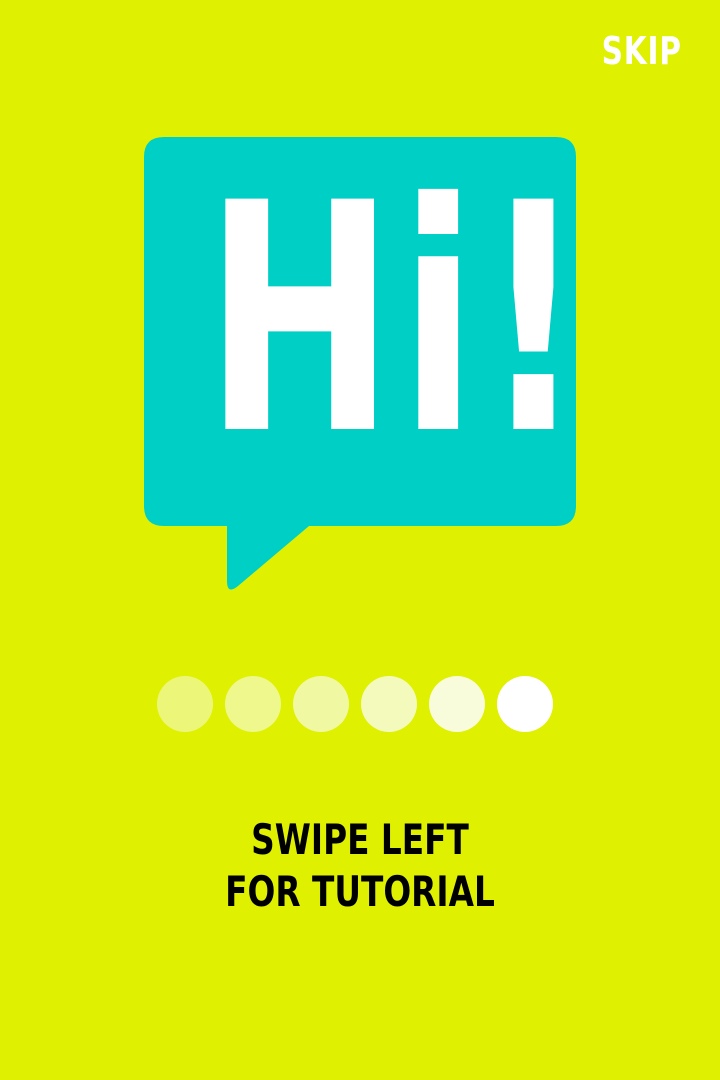 Image resolution: width=720 pixels, height=1080 pixels. What do you see at coordinates (360, 866) in the screenshot?
I see `swipe-instructions: SWIPE LEFT FOR TUTORIAL` at bounding box center [360, 866].